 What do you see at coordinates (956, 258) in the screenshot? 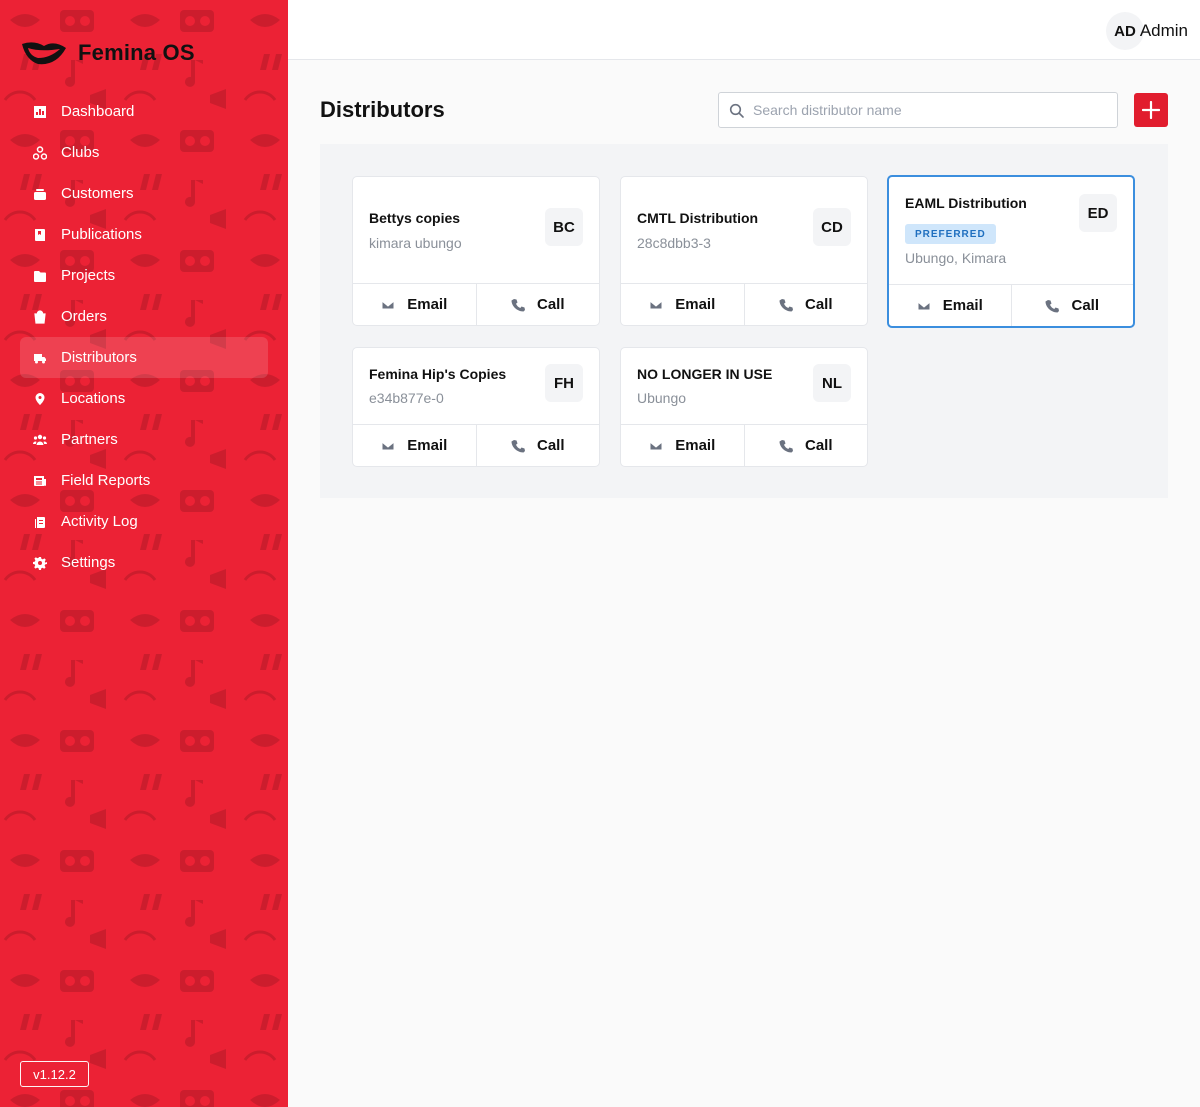
I see `distributor-location: Ubungo, Kimara` at bounding box center [956, 258].